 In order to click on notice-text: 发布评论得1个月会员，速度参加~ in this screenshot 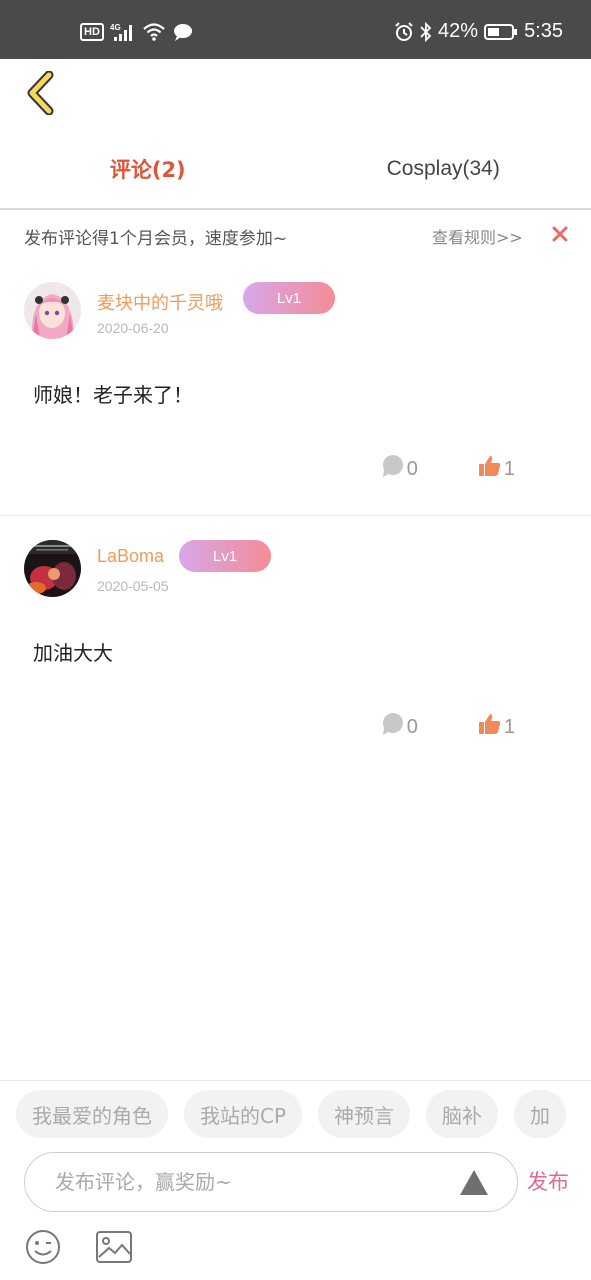, I will do `click(156, 238)`.